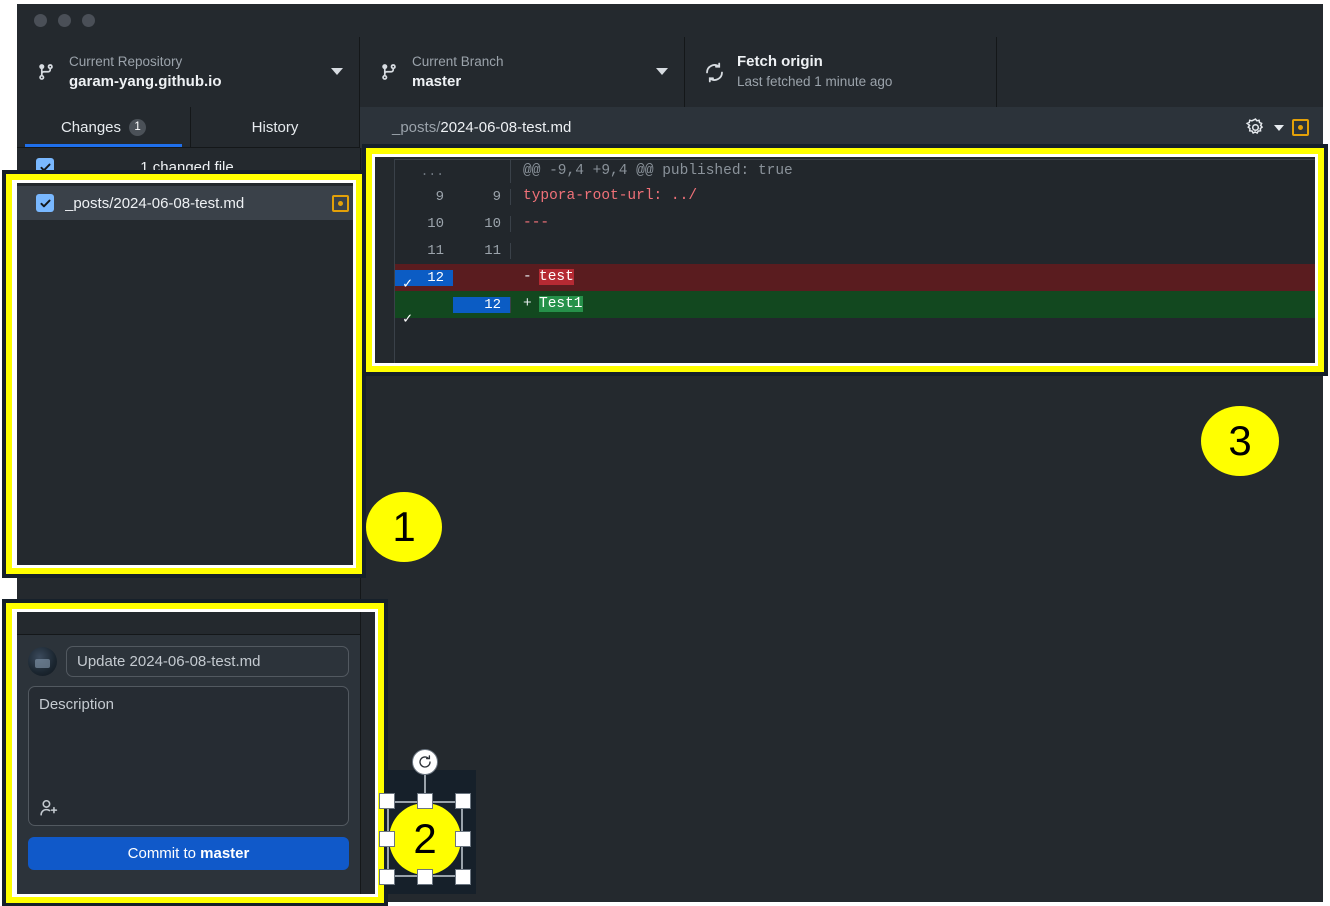 The image size is (1330, 906). What do you see at coordinates (425, 801) in the screenshot?
I see `resize-handle-n` at bounding box center [425, 801].